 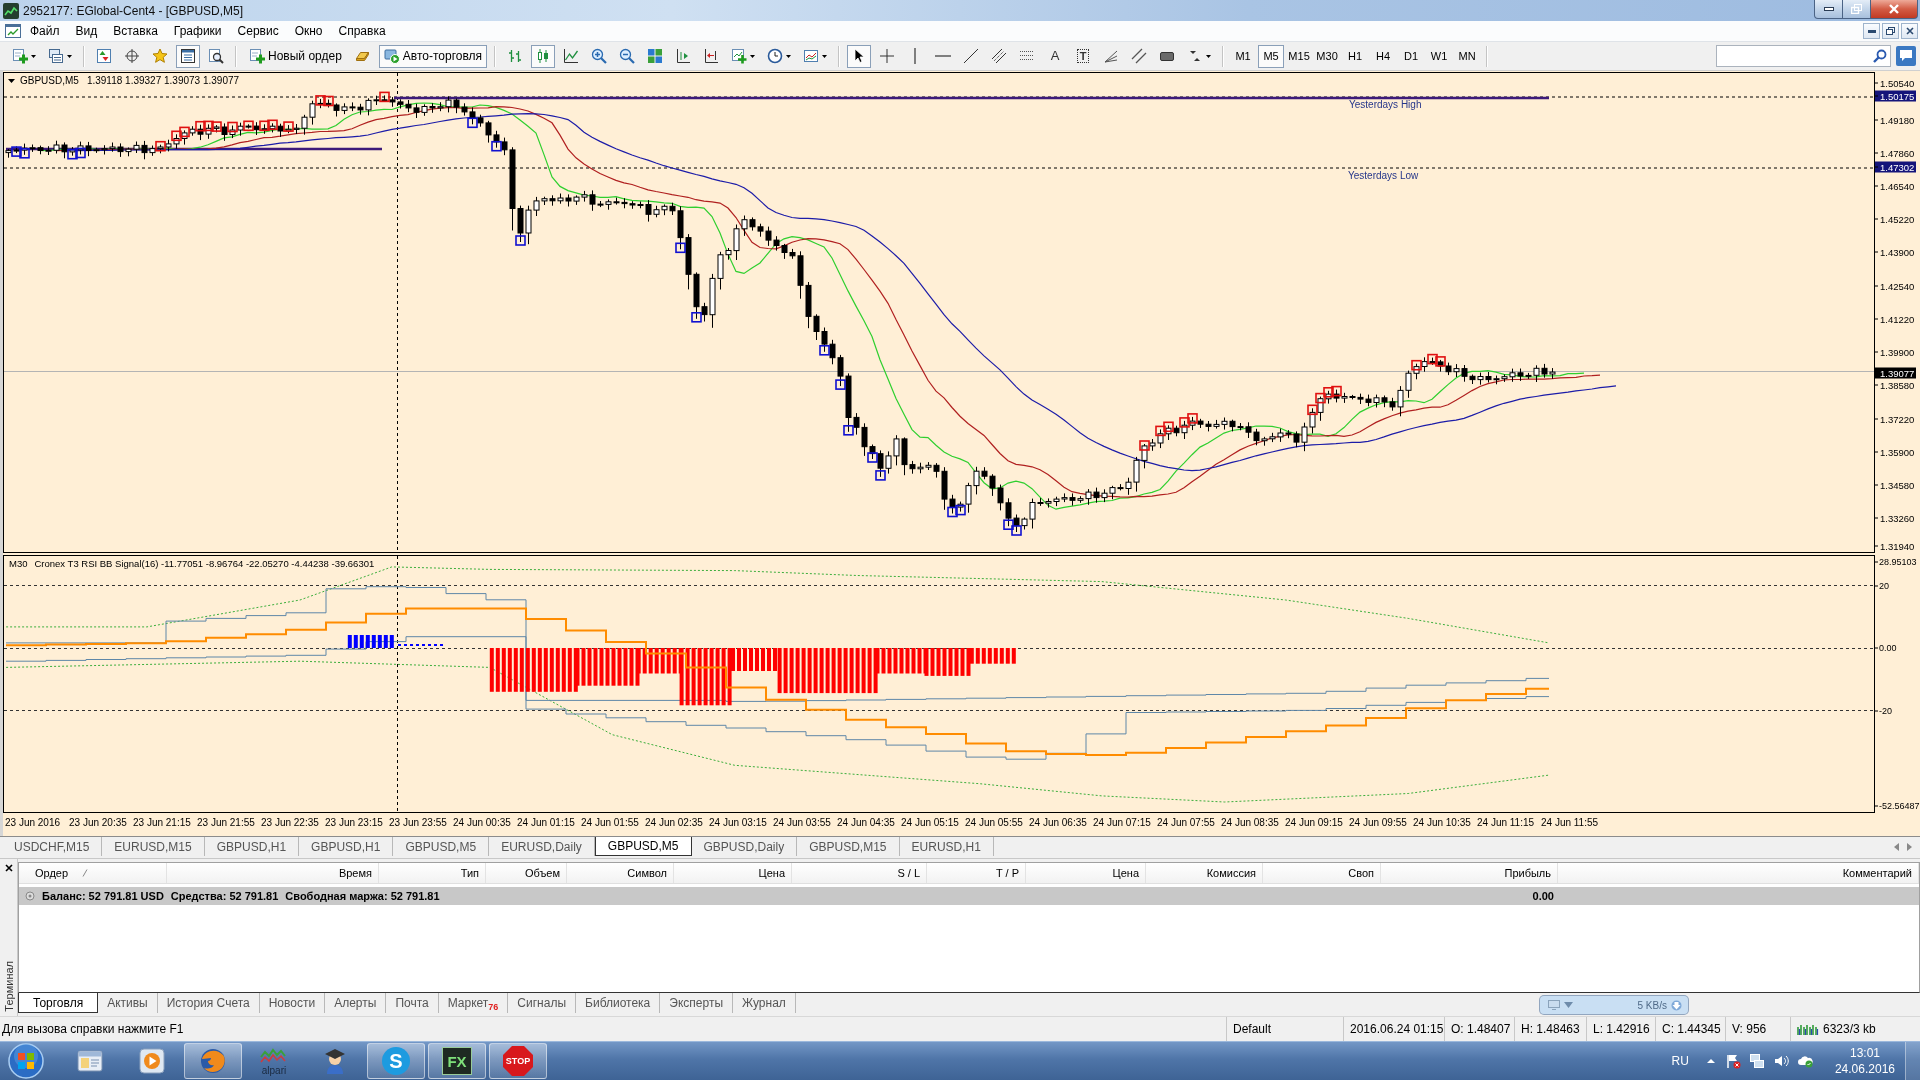 I want to click on menu-item: Вид, so click(x=86, y=31).